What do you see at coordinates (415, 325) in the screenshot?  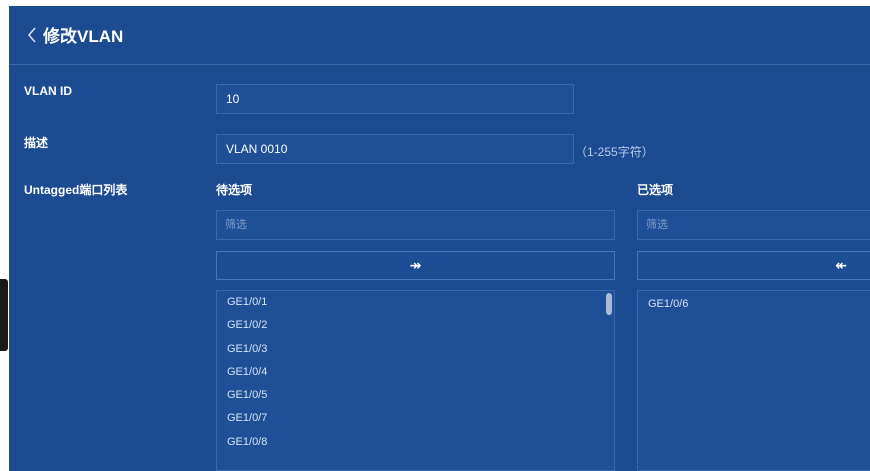 I see `list-item: GE1/0/2` at bounding box center [415, 325].